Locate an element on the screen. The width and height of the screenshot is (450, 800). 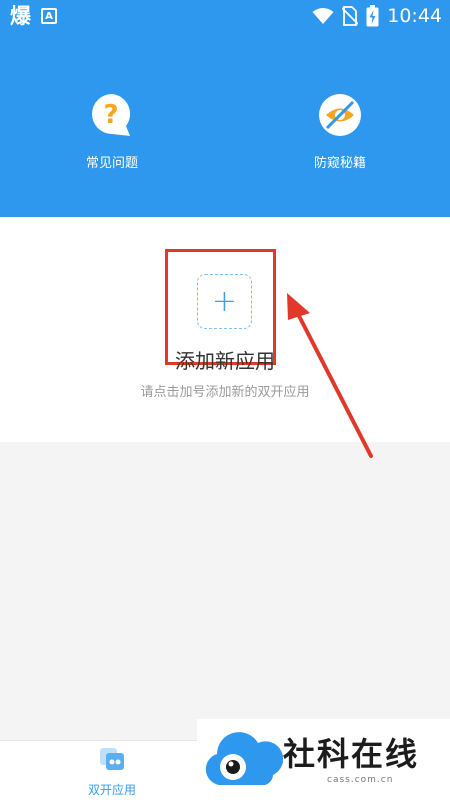
accessibility-notification-icon: A is located at coordinates (49, 16).